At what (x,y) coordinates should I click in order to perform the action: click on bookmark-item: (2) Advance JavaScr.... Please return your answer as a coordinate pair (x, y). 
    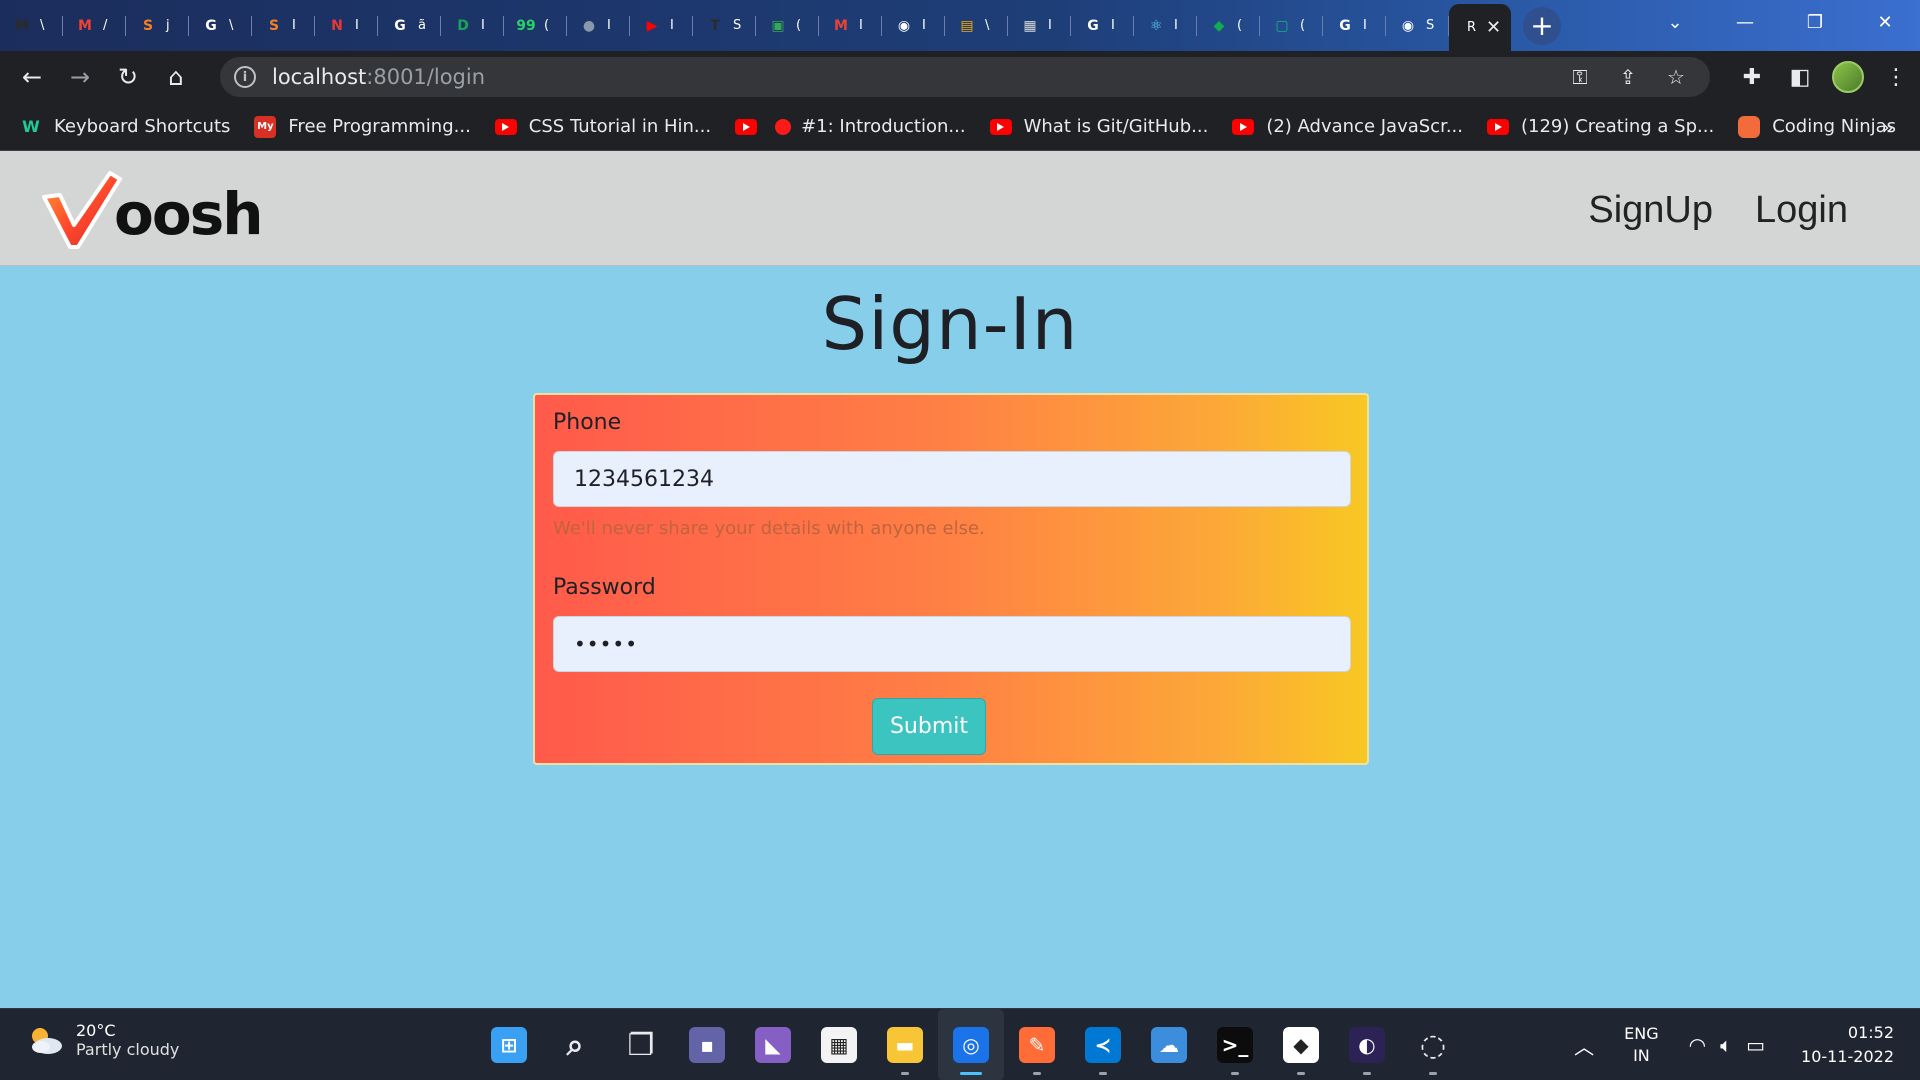
    Looking at the image, I should click on (1347, 126).